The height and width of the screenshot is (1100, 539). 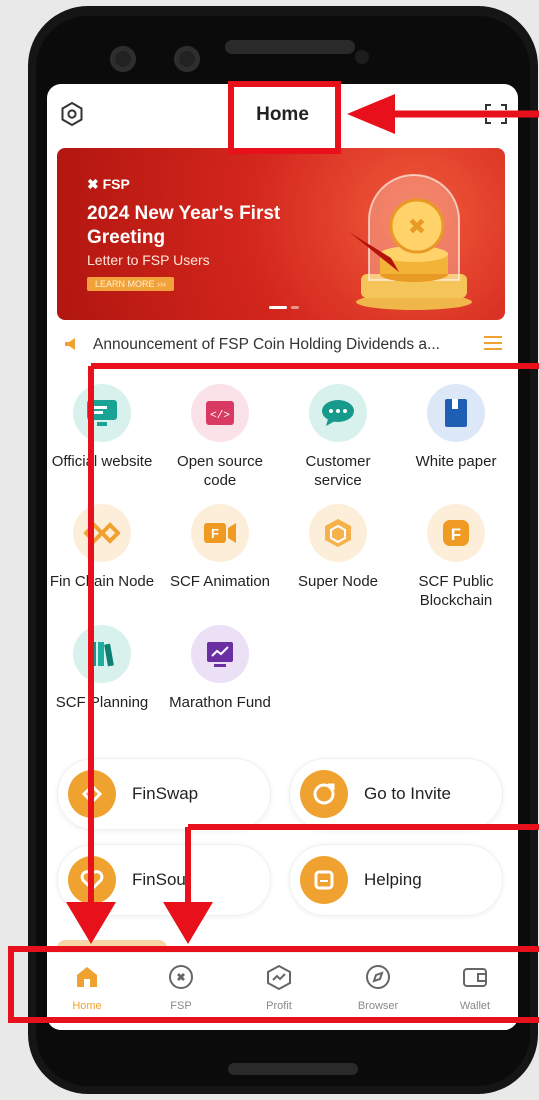 I want to click on annotation-box-tabbar, so click(x=273, y=984).